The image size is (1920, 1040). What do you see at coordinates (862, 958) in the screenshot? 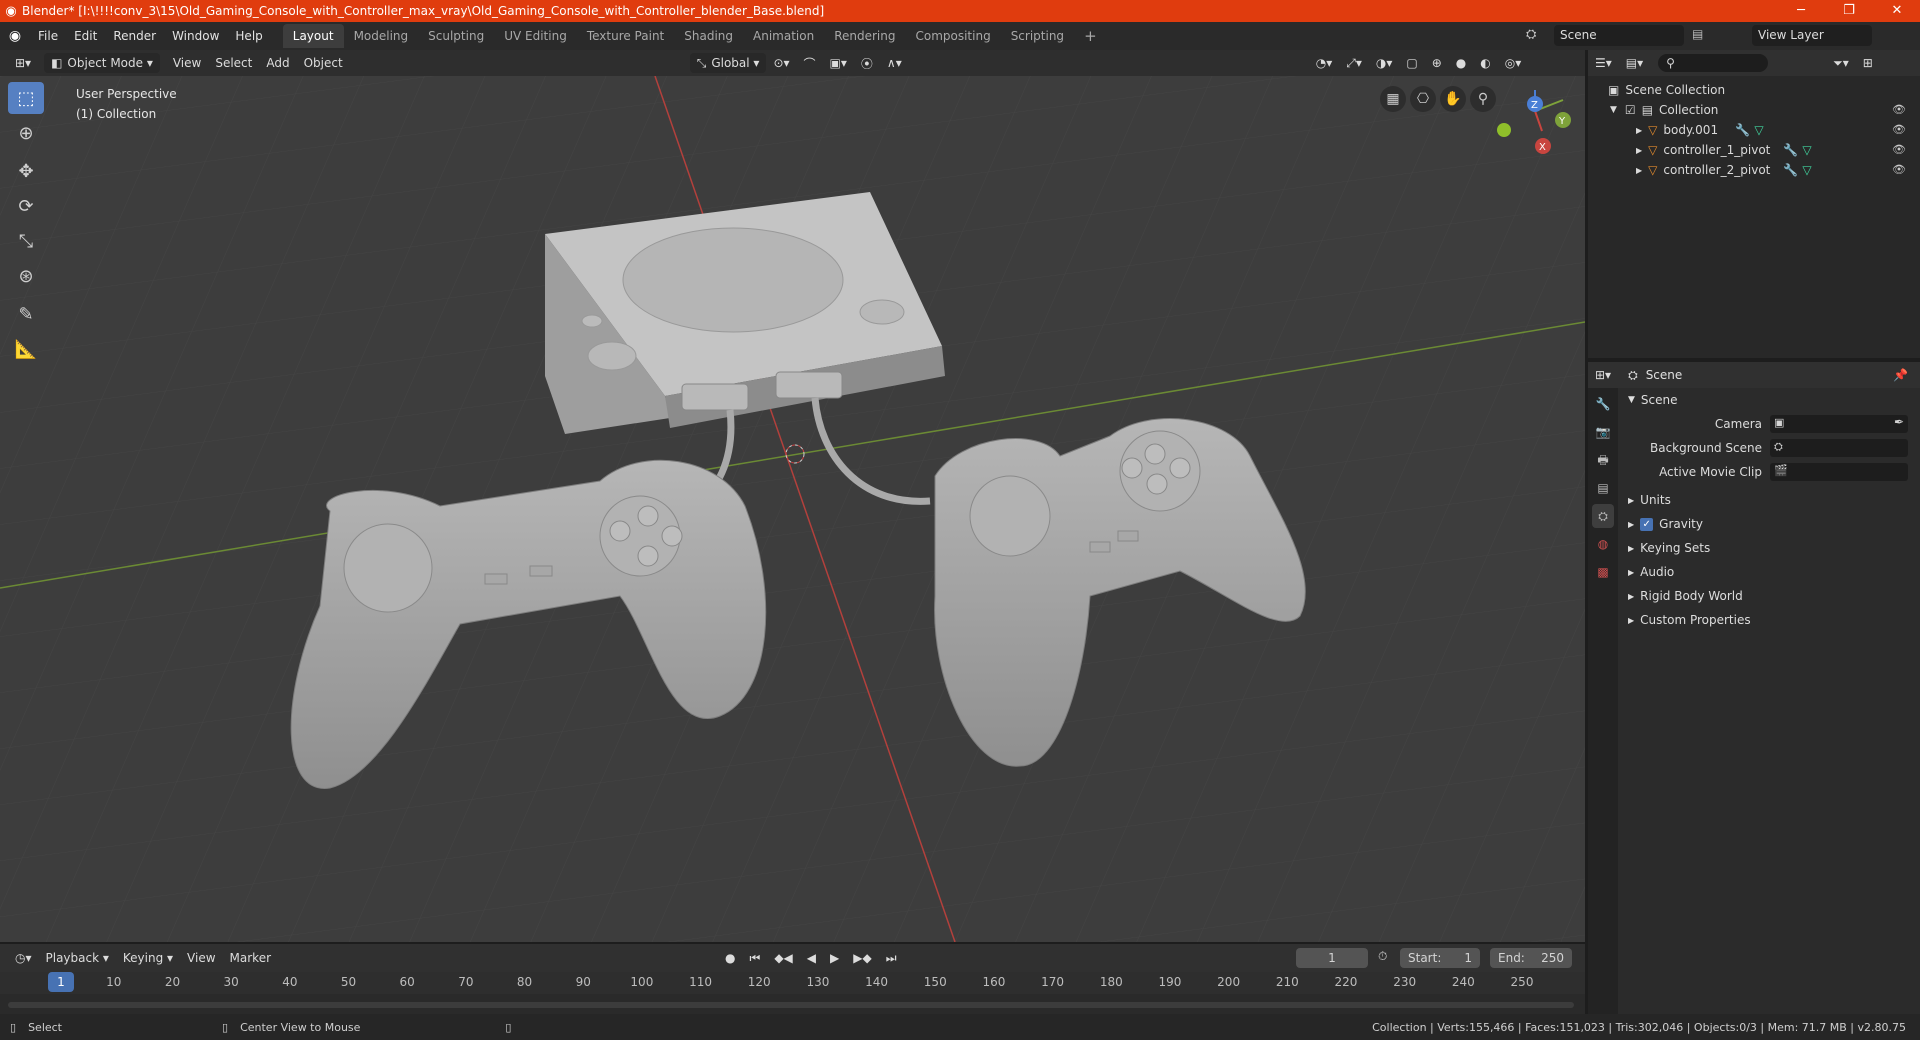
I see `next-keyframe-icon: ▶◆` at bounding box center [862, 958].